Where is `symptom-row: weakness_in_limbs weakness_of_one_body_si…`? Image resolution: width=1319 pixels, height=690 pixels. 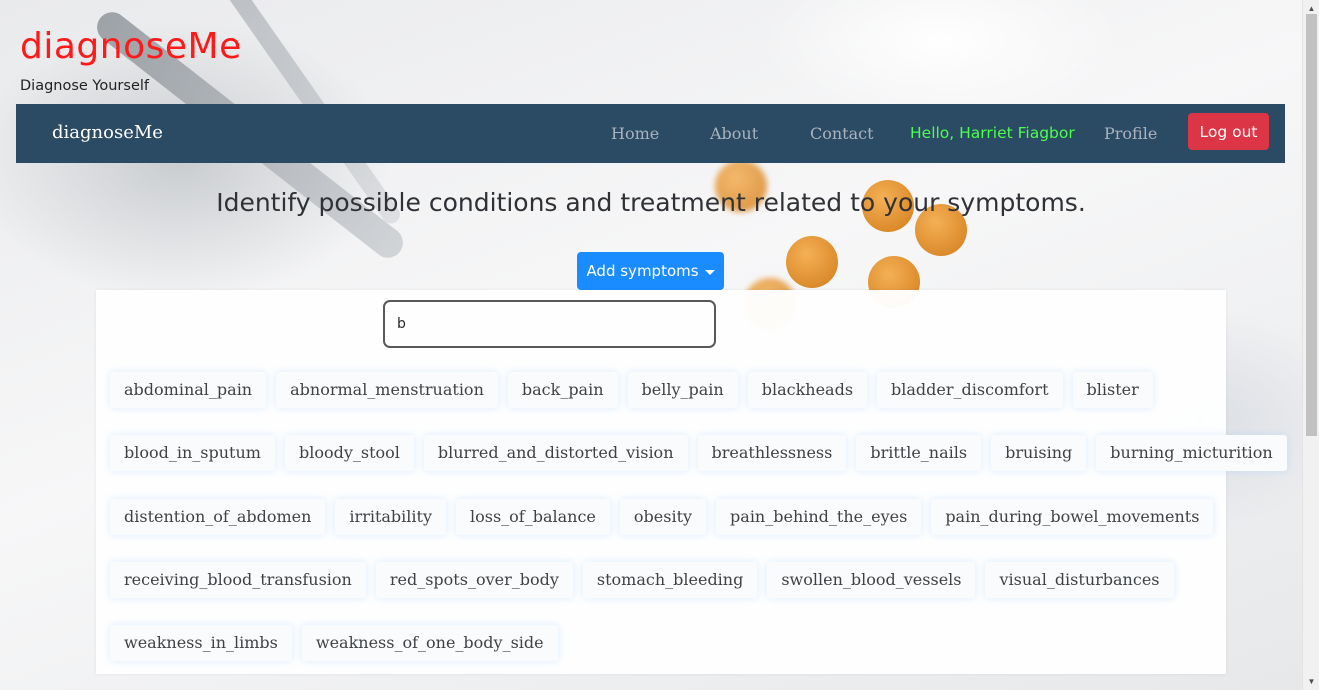
symptom-row: weakness_in_limbs weakness_of_one_body_si… is located at coordinates (339, 643).